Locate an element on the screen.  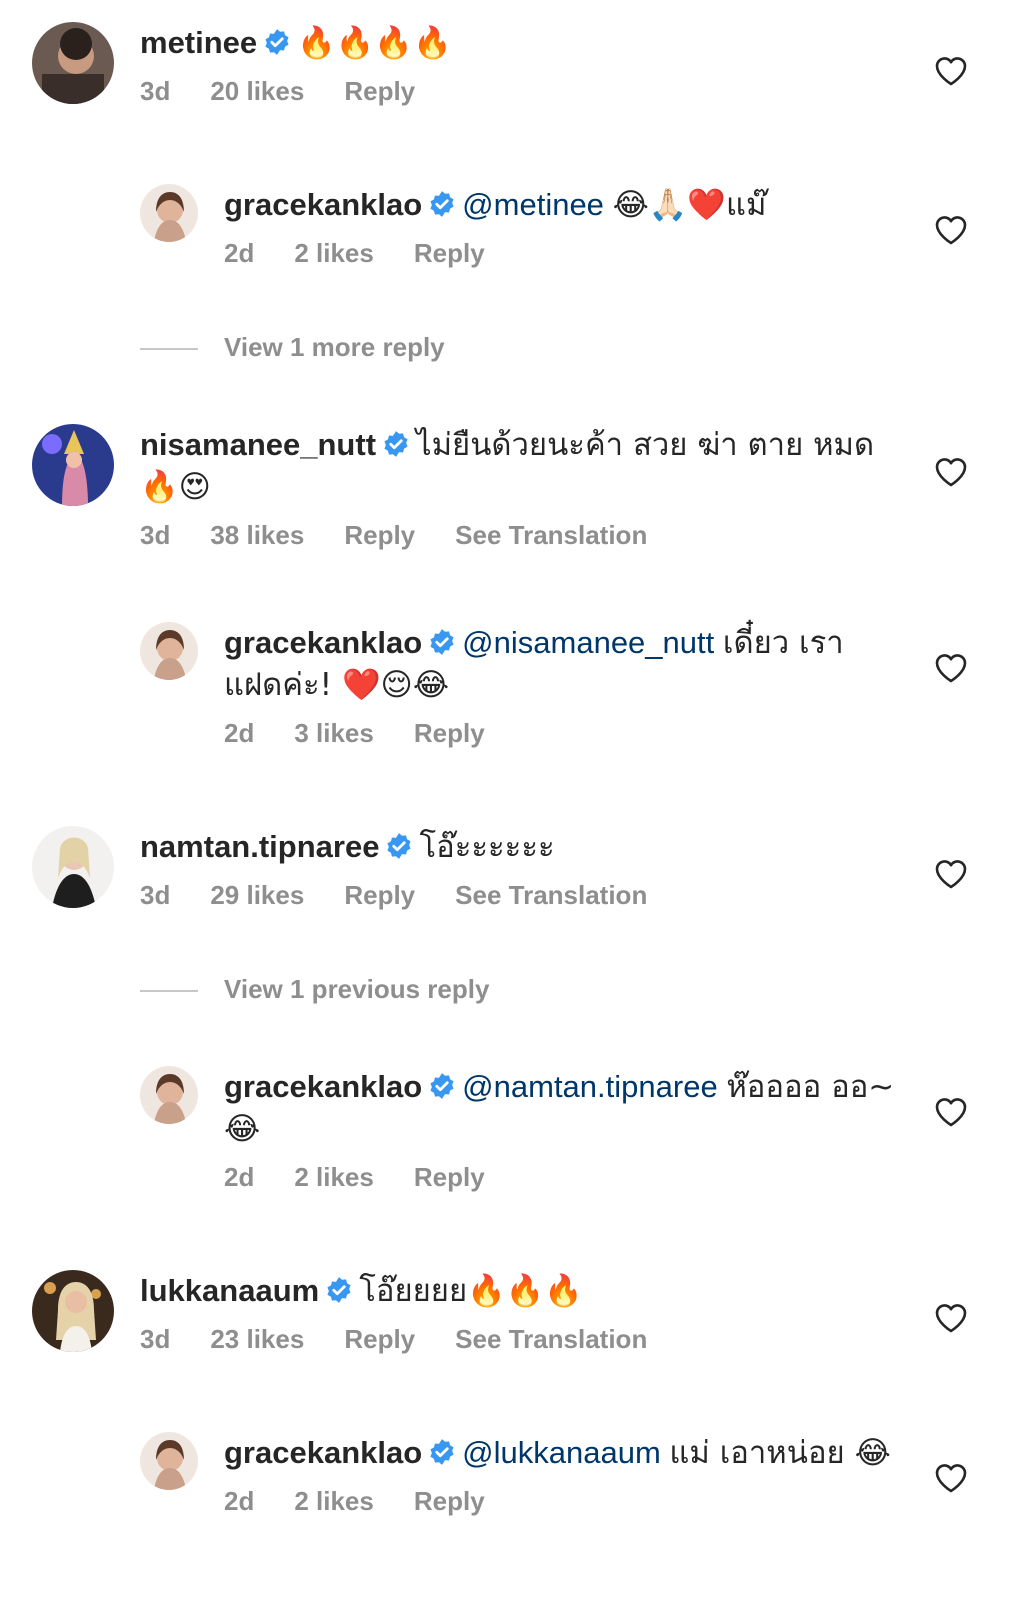
comment-text: metinee 🔥🔥🔥🔥 is located at coordinates (522, 43).